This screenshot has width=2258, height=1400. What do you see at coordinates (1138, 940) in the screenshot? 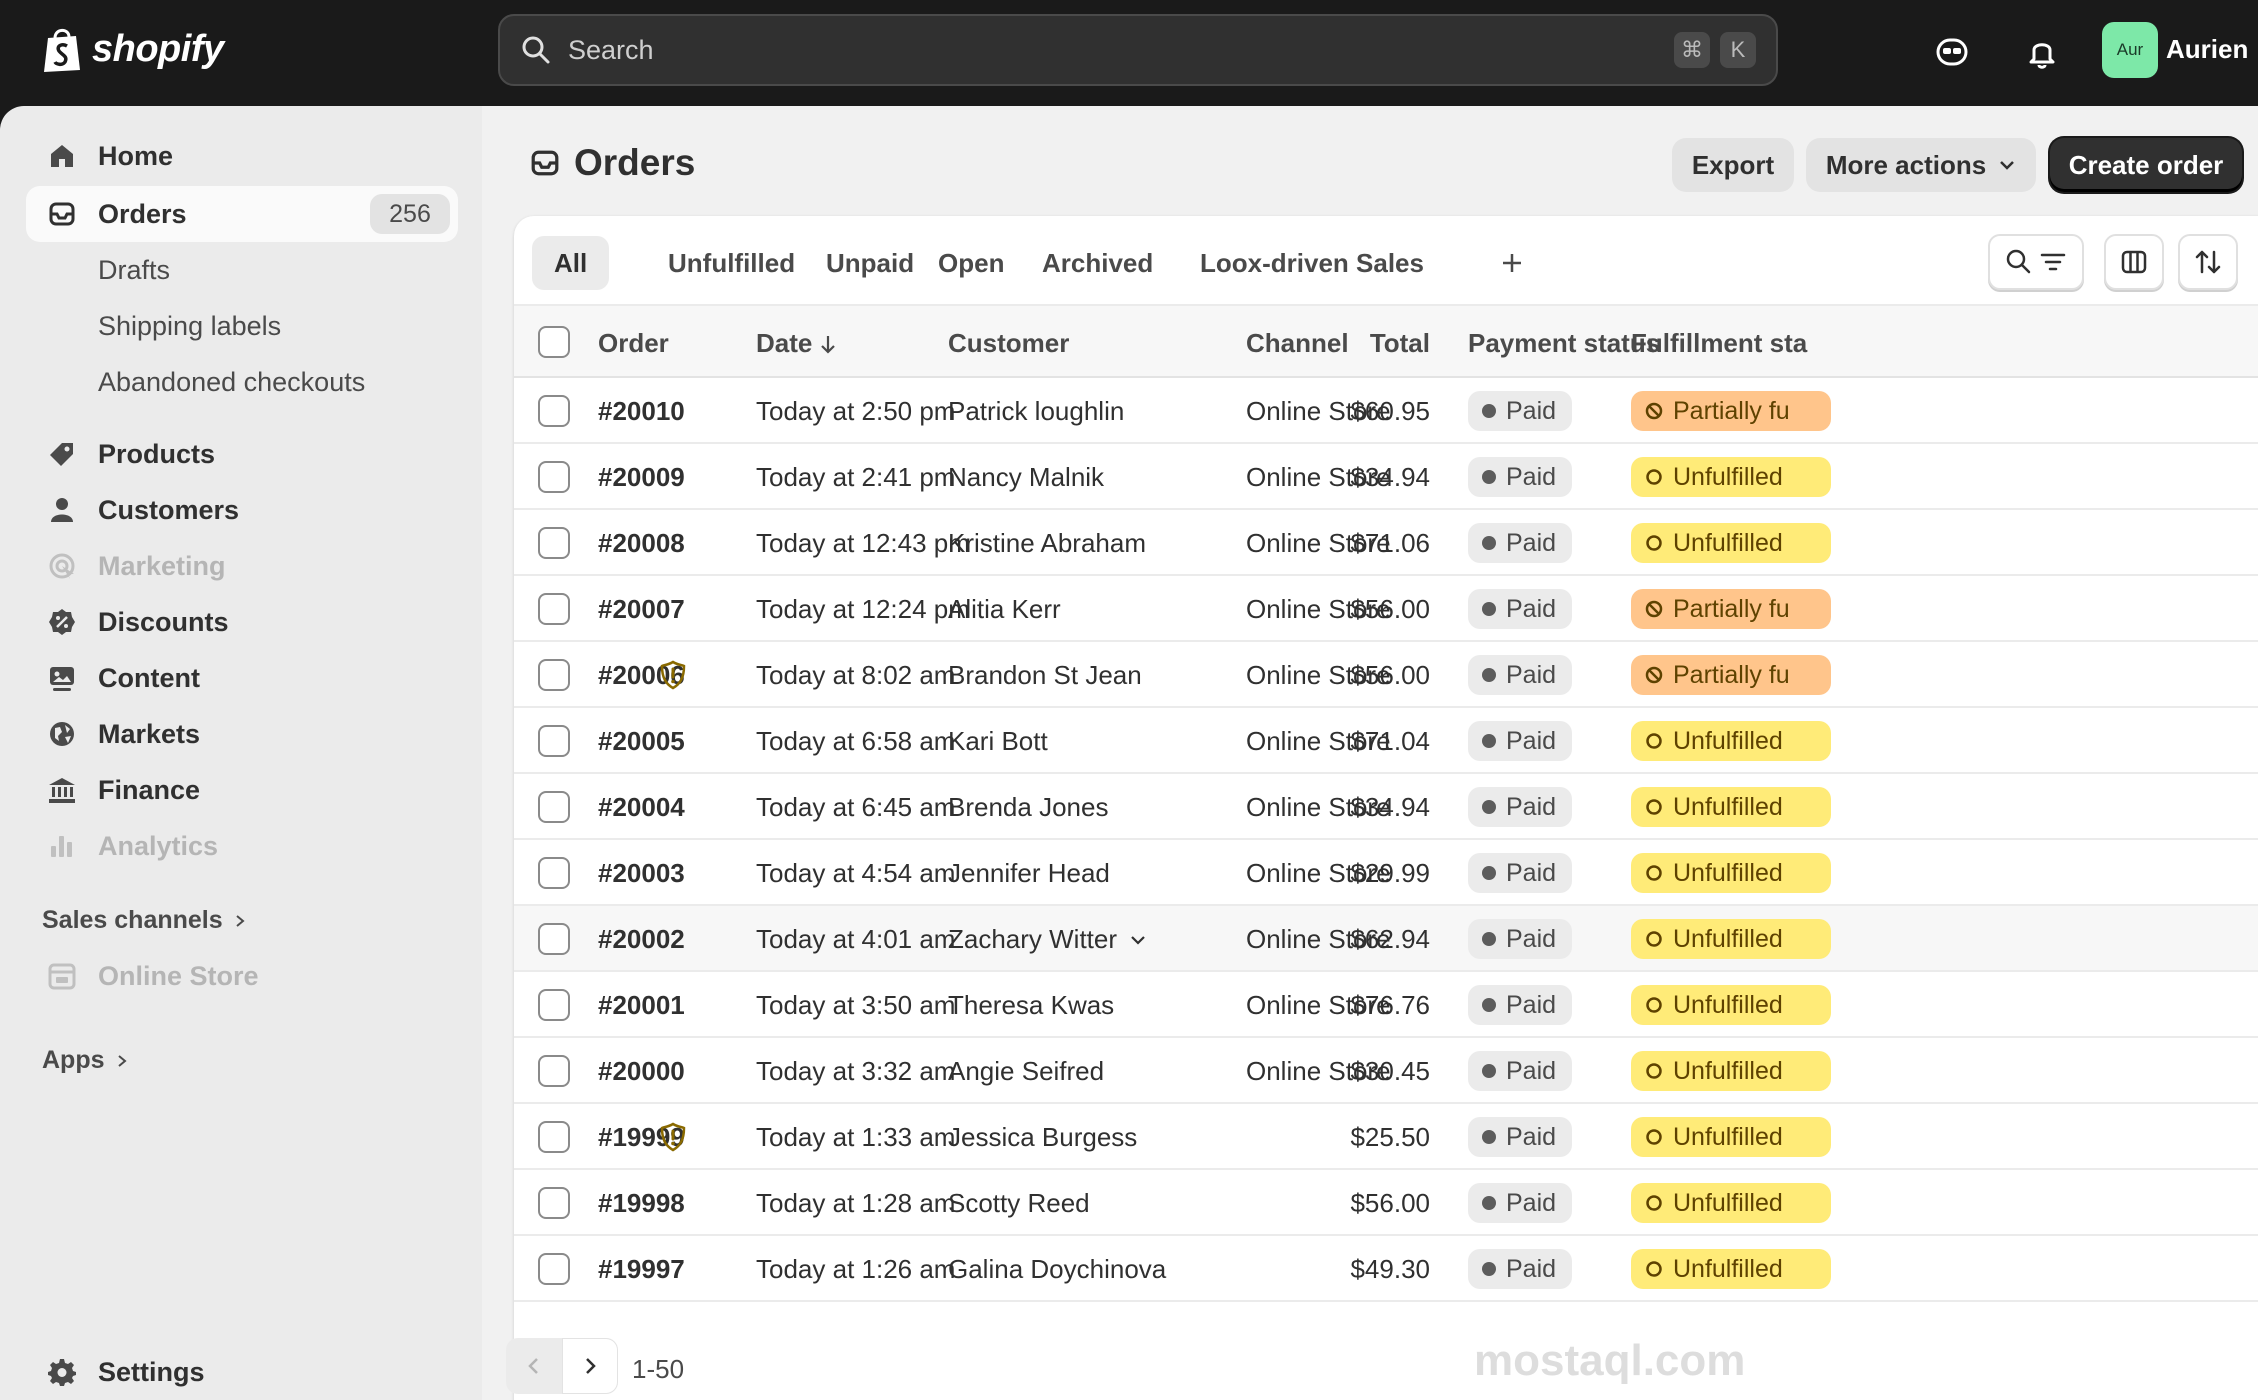
I see `chevron-down-icon` at bounding box center [1138, 940].